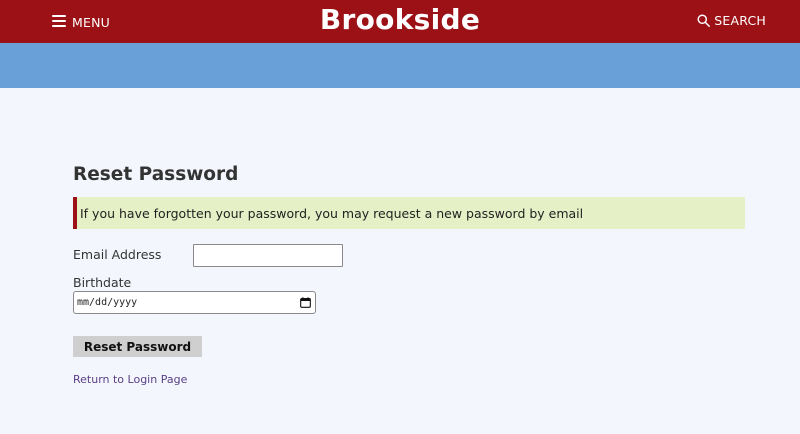 This screenshot has height=434, width=800. What do you see at coordinates (107, 302) in the screenshot?
I see `birthdate-placeholder: mm/dd/yyyy` at bounding box center [107, 302].